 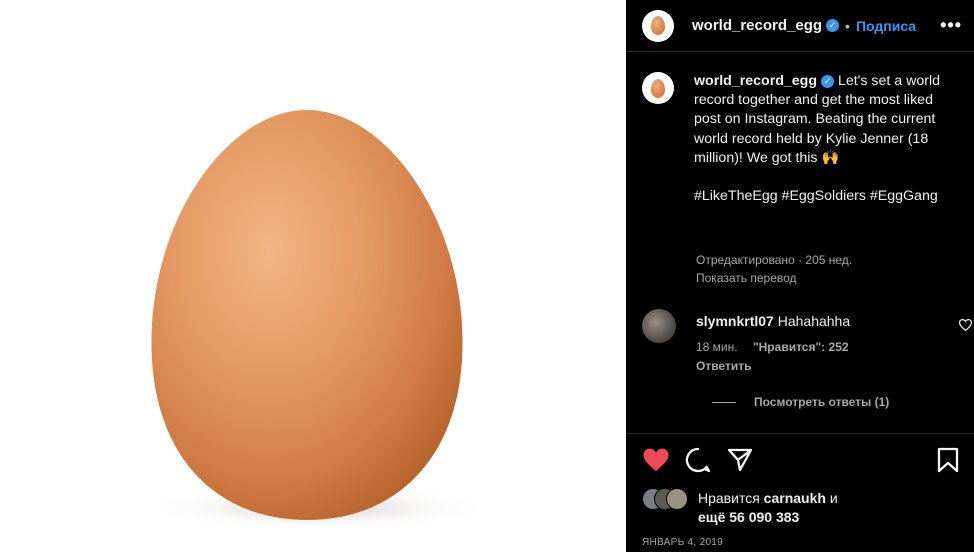 What do you see at coordinates (800, 433) in the screenshot?
I see `divider` at bounding box center [800, 433].